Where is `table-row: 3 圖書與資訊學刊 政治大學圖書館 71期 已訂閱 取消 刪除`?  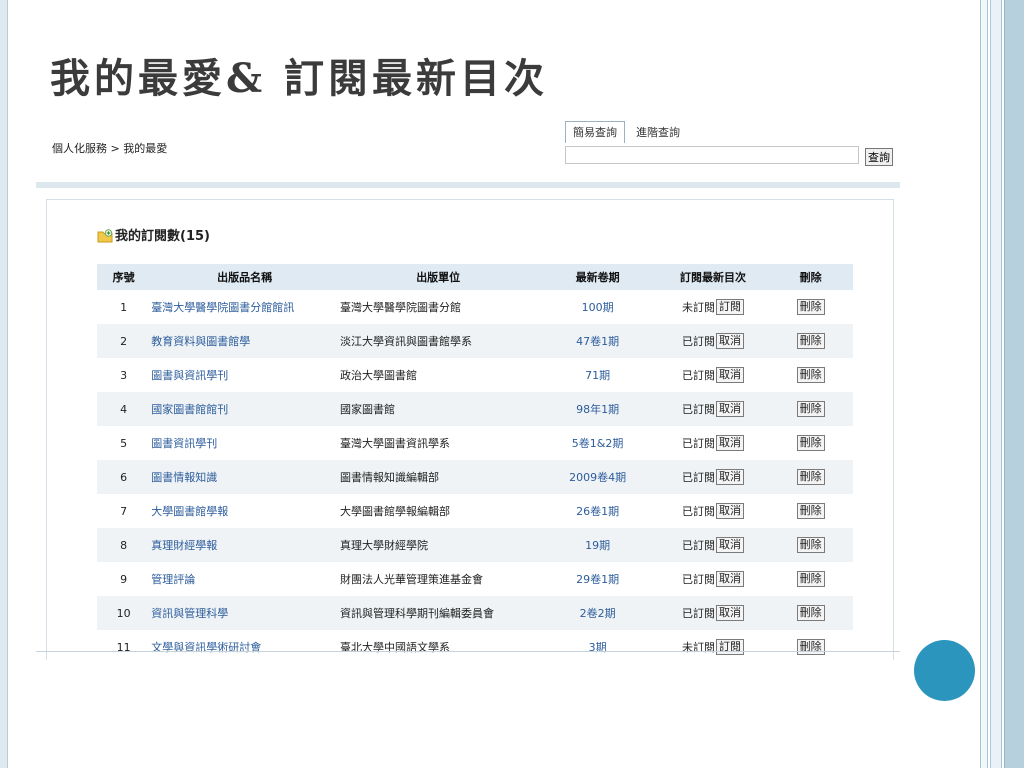 table-row: 3 圖書與資訊學刊 政治大學圖書館 71期 已訂閱 取消 刪除 is located at coordinates (475, 375).